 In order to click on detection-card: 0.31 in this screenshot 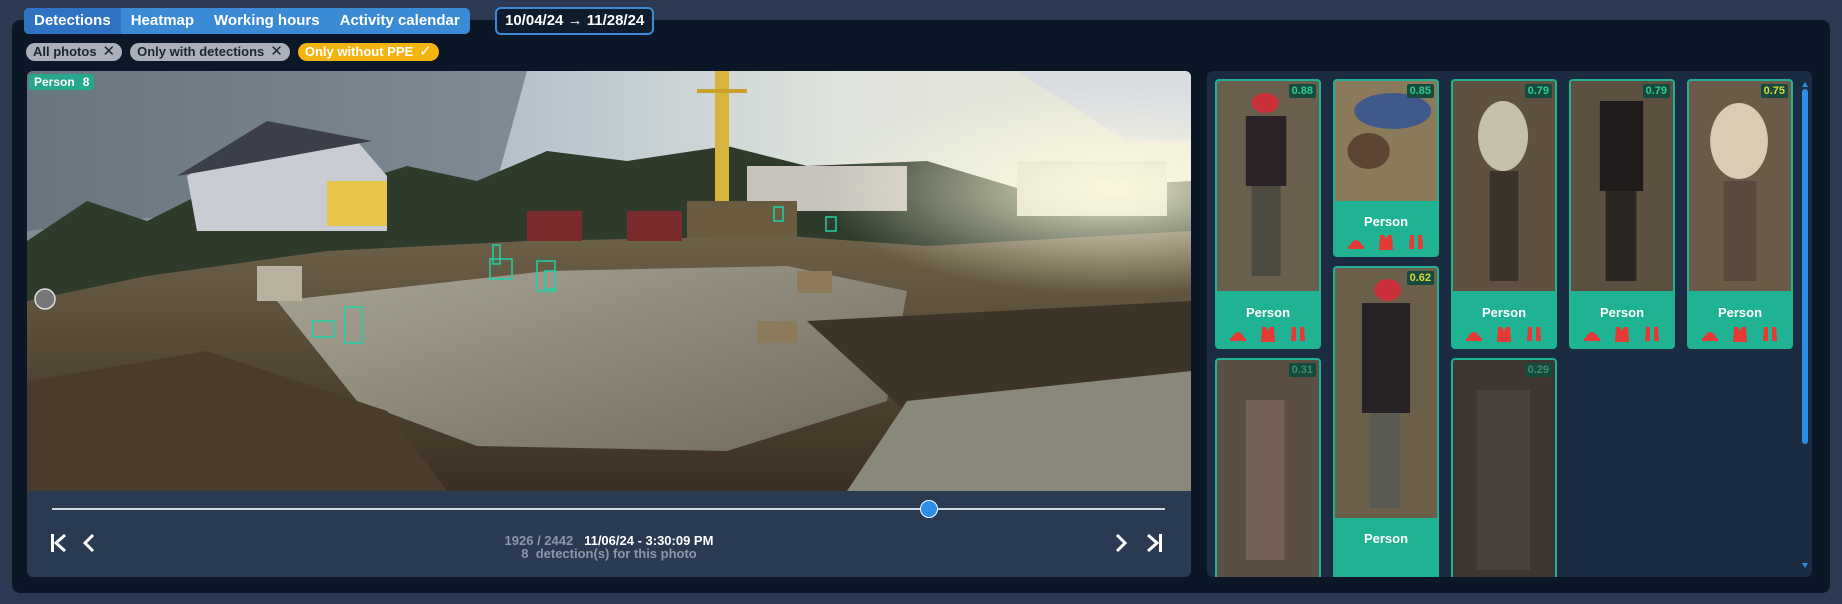, I will do `click(1268, 467)`.